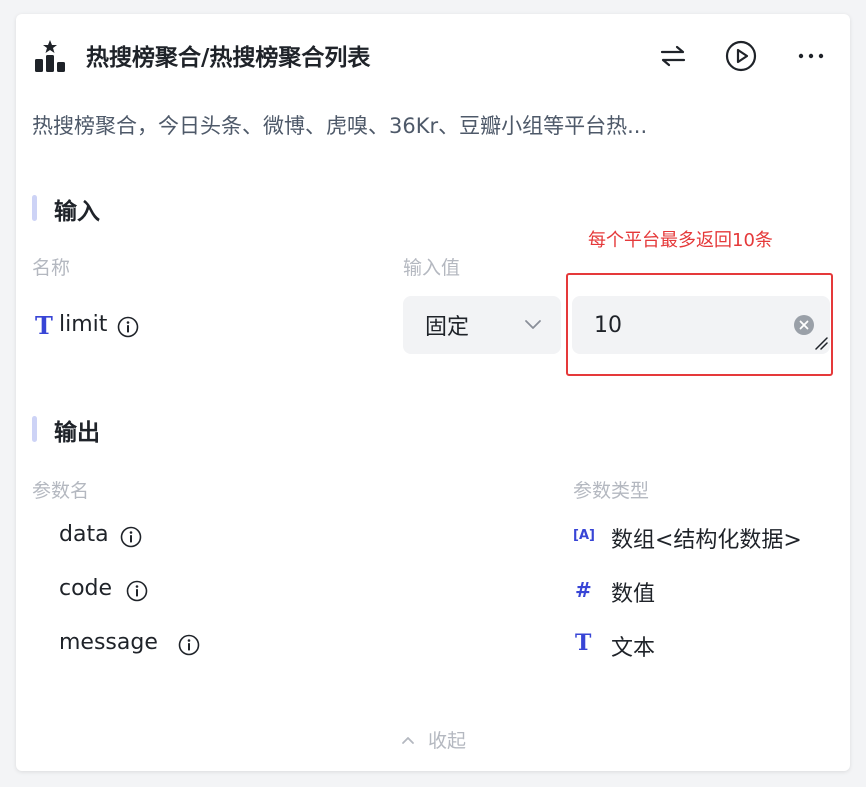 The width and height of the screenshot is (866, 787). What do you see at coordinates (83, 324) in the screenshot?
I see `param-name-limit: limit` at bounding box center [83, 324].